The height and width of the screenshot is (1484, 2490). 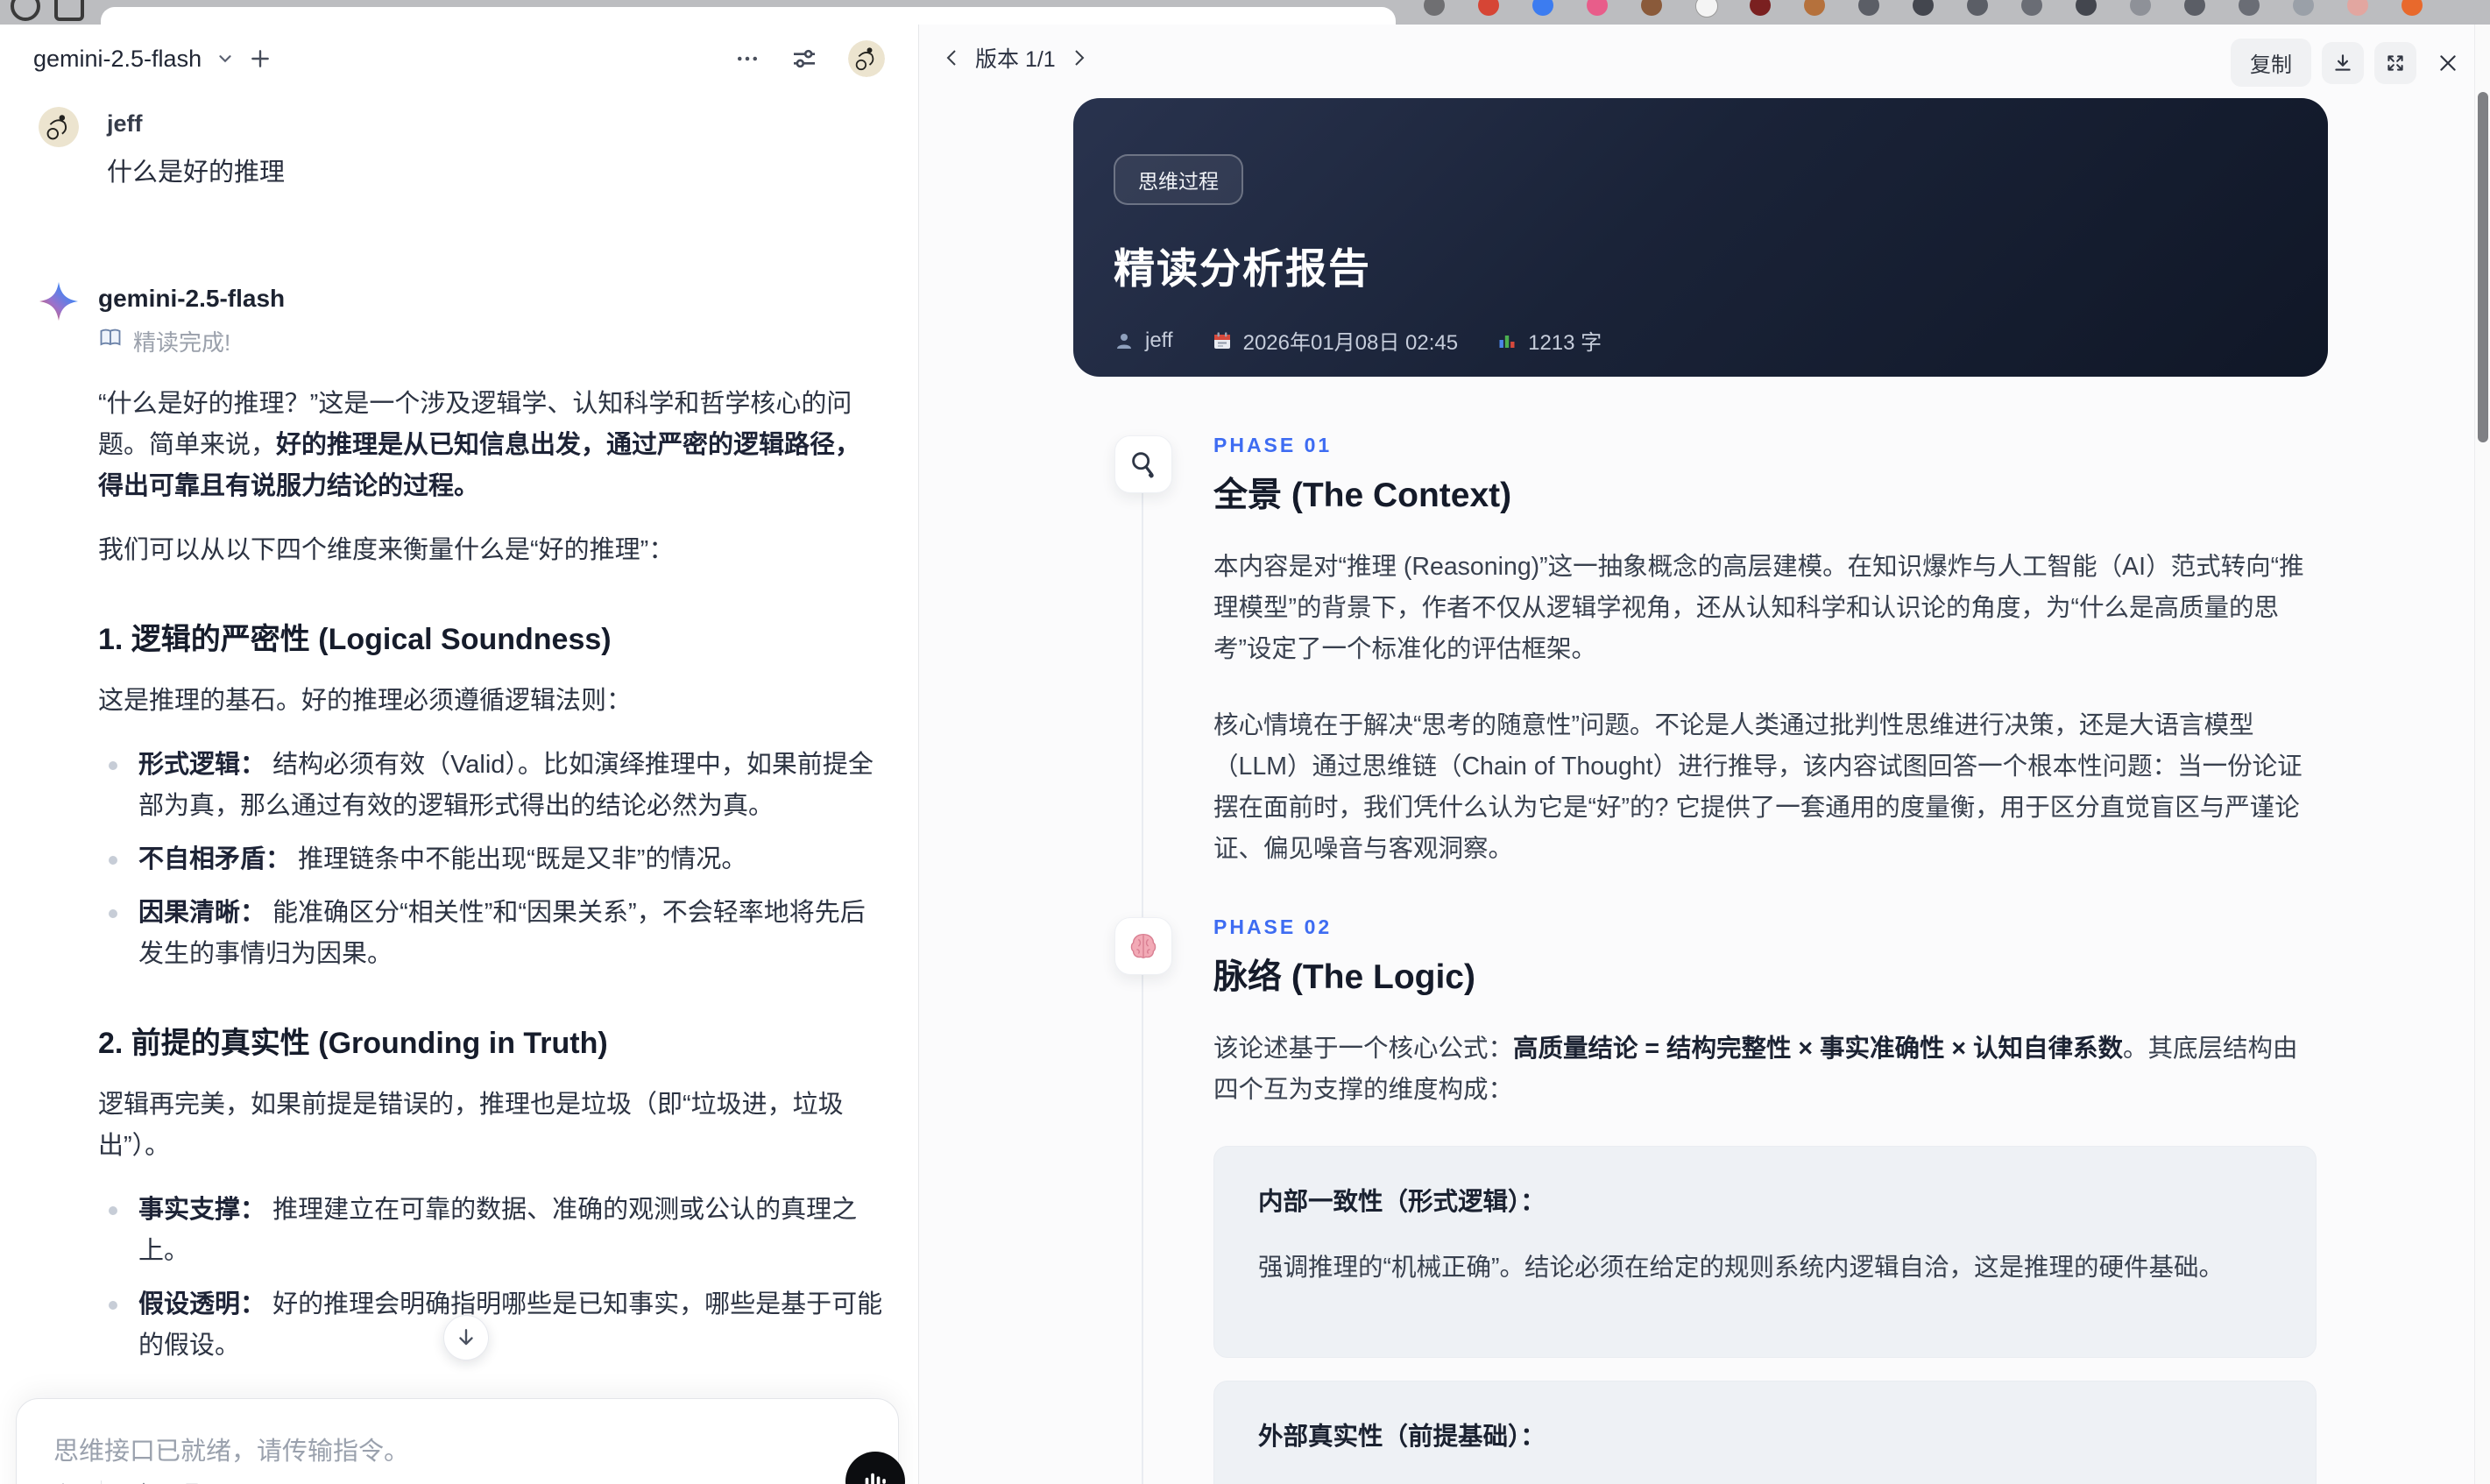 What do you see at coordinates (2271, 63) in the screenshot?
I see `copy-button: 复制` at bounding box center [2271, 63].